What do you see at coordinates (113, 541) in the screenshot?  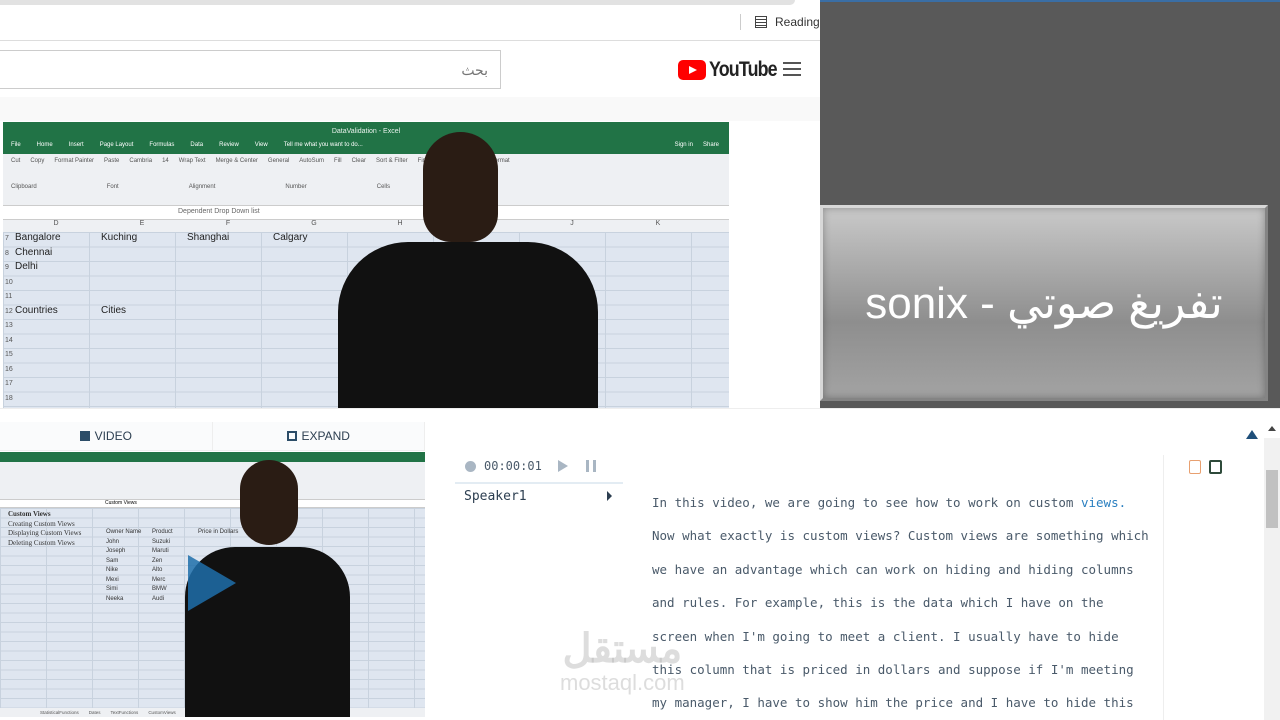 I see `table-cell: John` at bounding box center [113, 541].